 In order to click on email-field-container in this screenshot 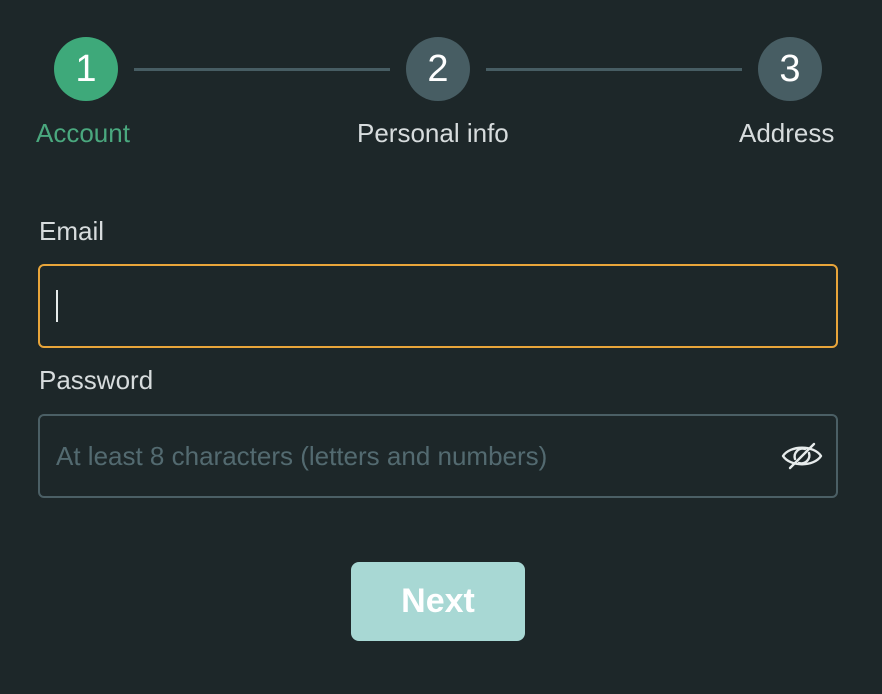, I will do `click(438, 306)`.